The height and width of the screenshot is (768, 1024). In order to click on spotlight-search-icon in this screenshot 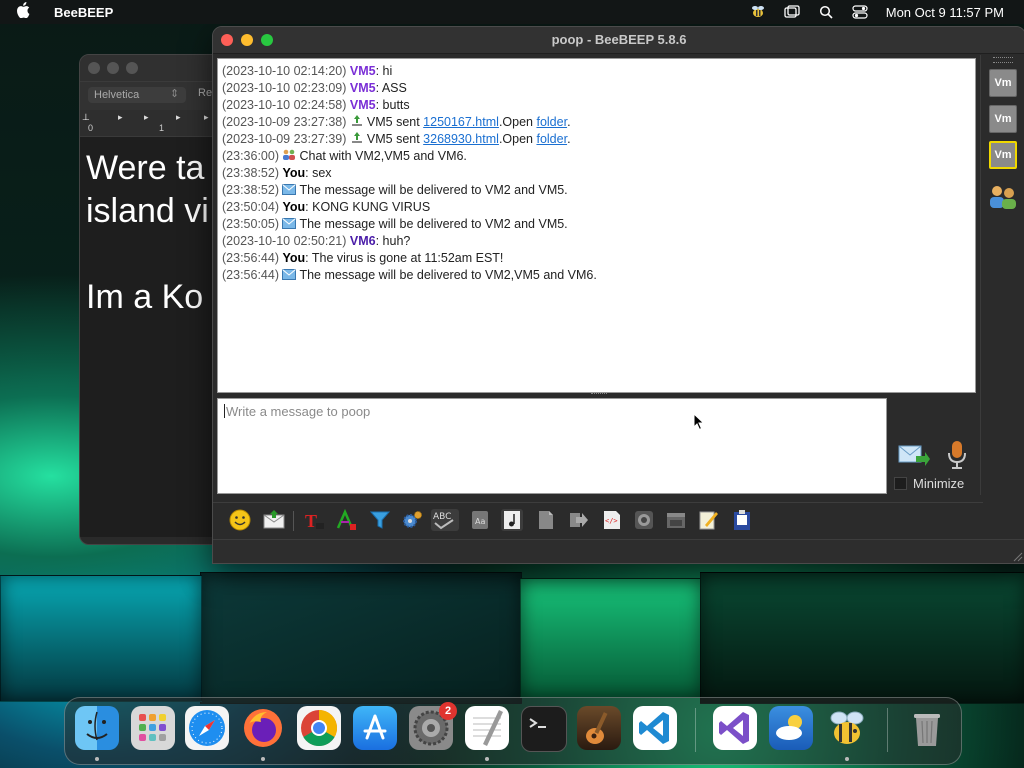, I will do `click(826, 12)`.